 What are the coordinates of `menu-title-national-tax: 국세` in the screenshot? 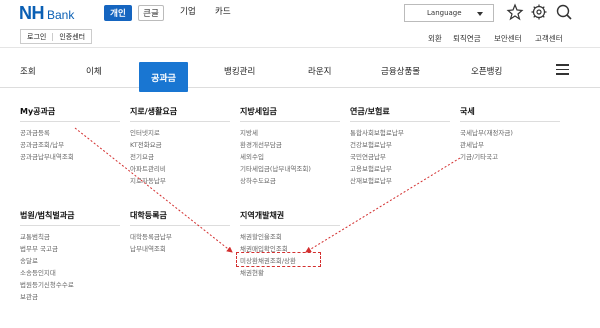 It's located at (467, 111).